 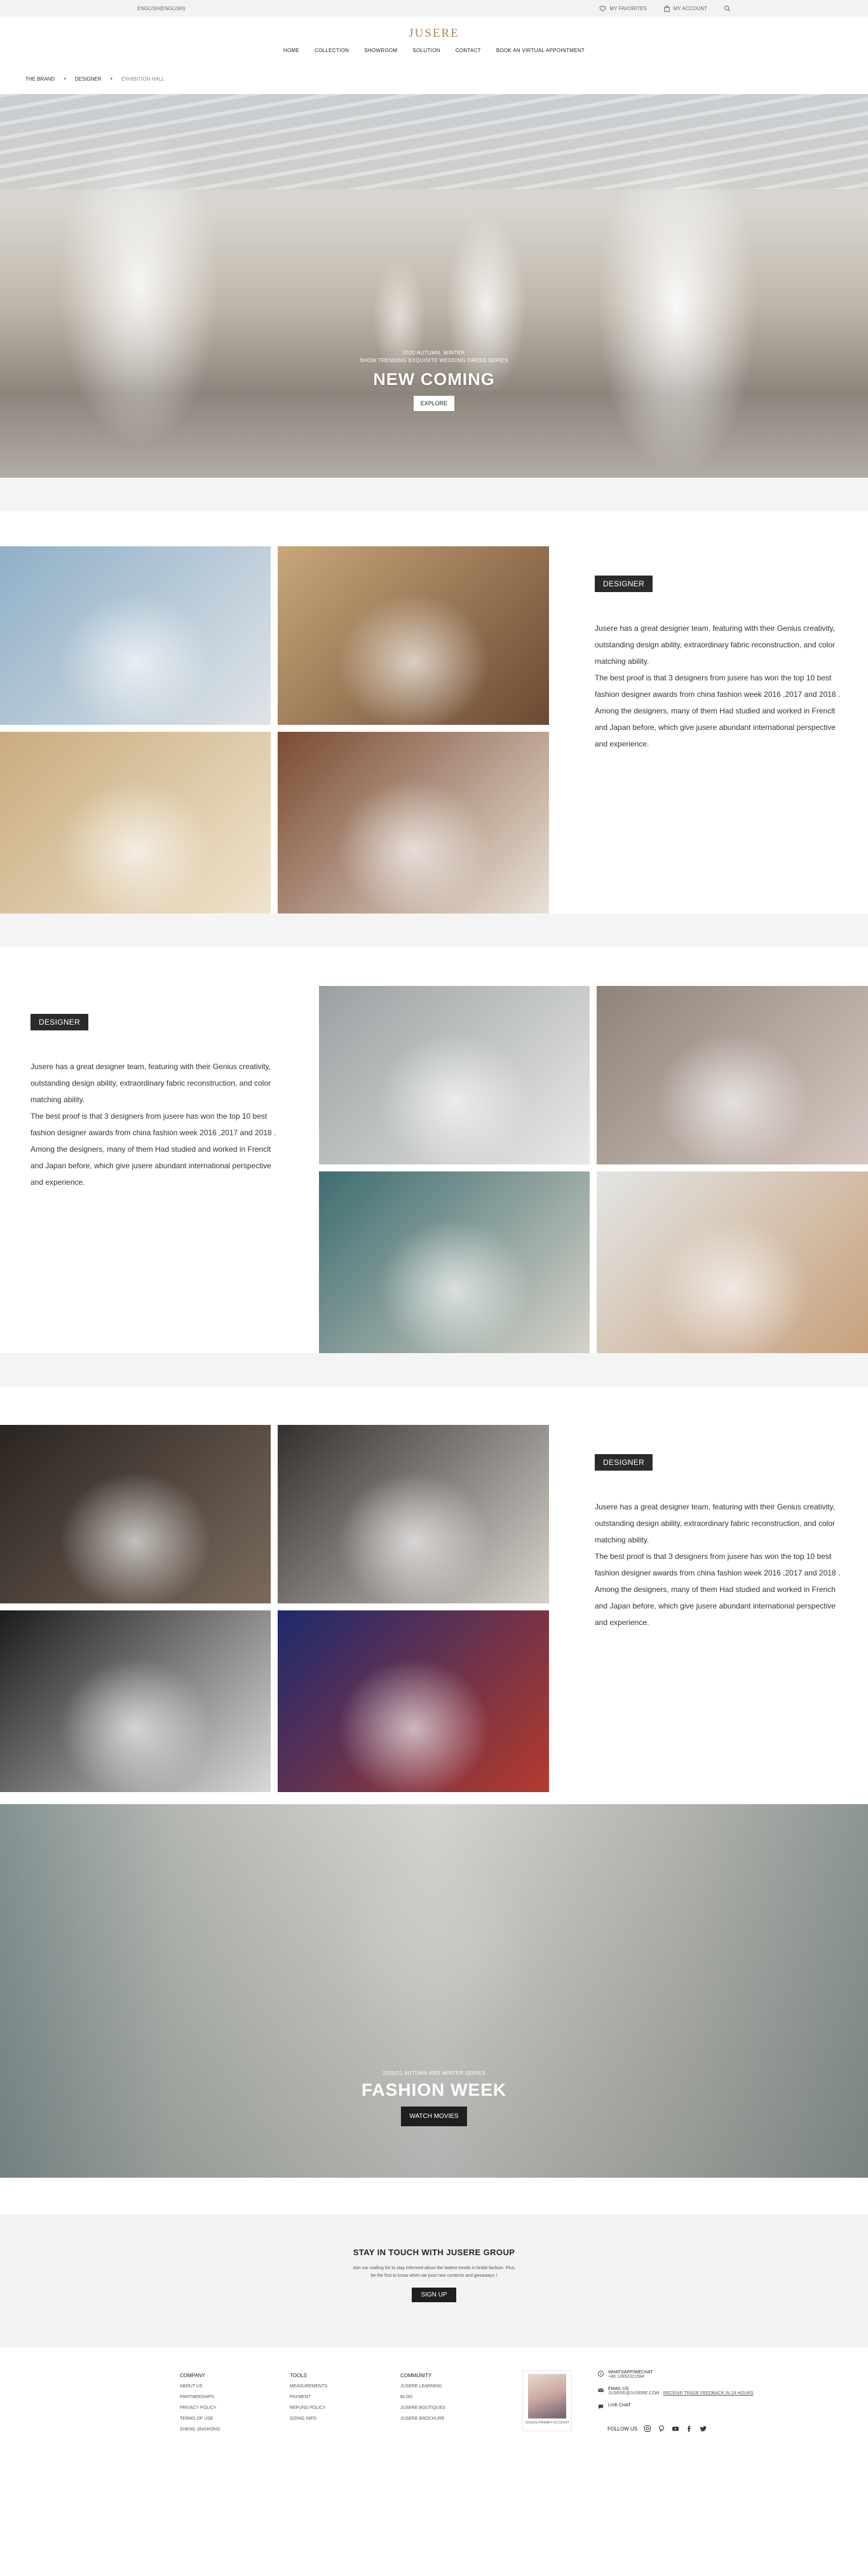 What do you see at coordinates (200, 2429) in the screenshot?
I see `footer-link: ZHENG JINGRONG` at bounding box center [200, 2429].